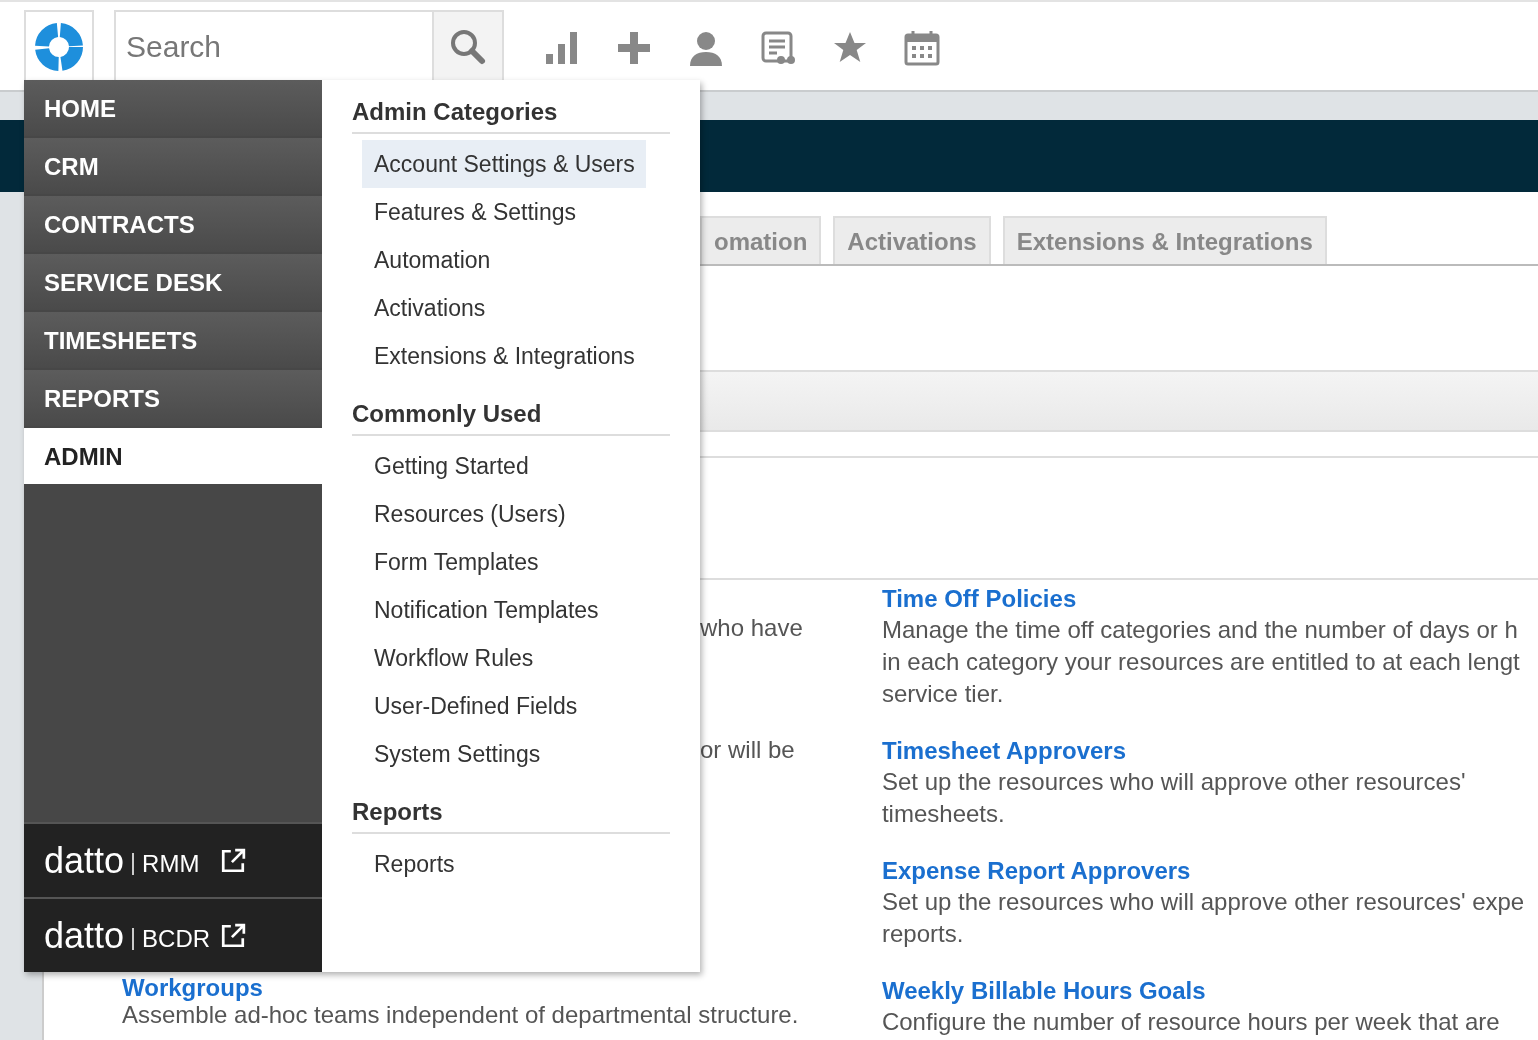 This screenshot has height=1040, width=1538. What do you see at coordinates (274, 46) in the screenshot?
I see `search-field: Search` at bounding box center [274, 46].